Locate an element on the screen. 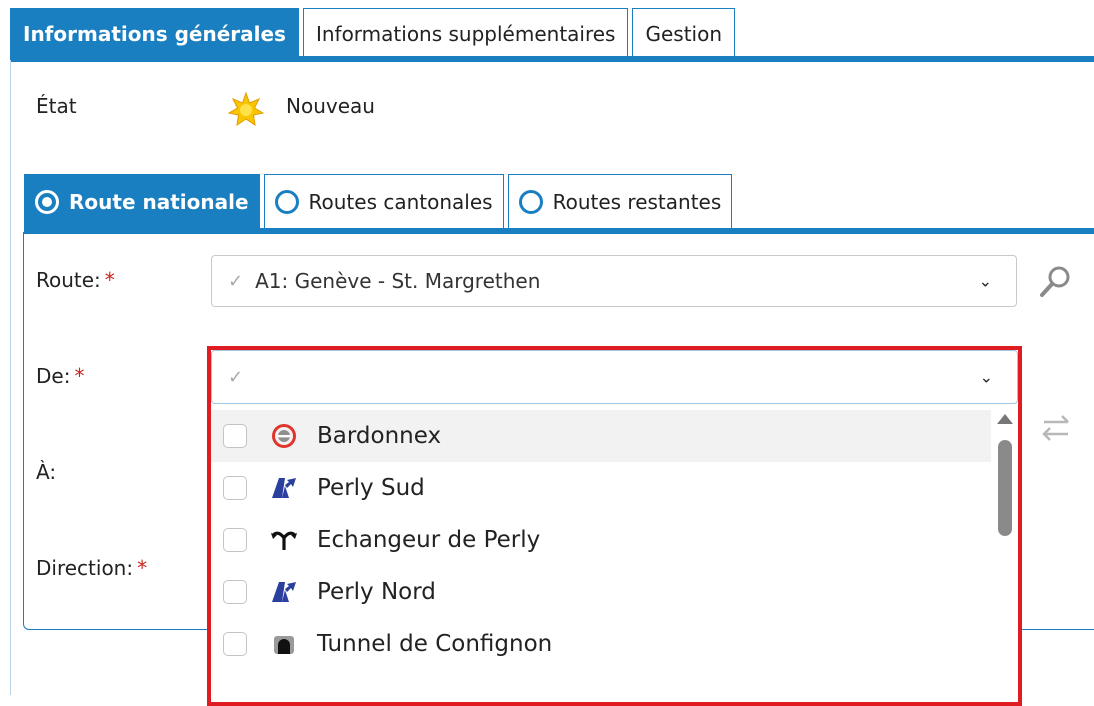 This screenshot has width=1094, height=706. direction-label-text: Direction: is located at coordinates (85, 568).